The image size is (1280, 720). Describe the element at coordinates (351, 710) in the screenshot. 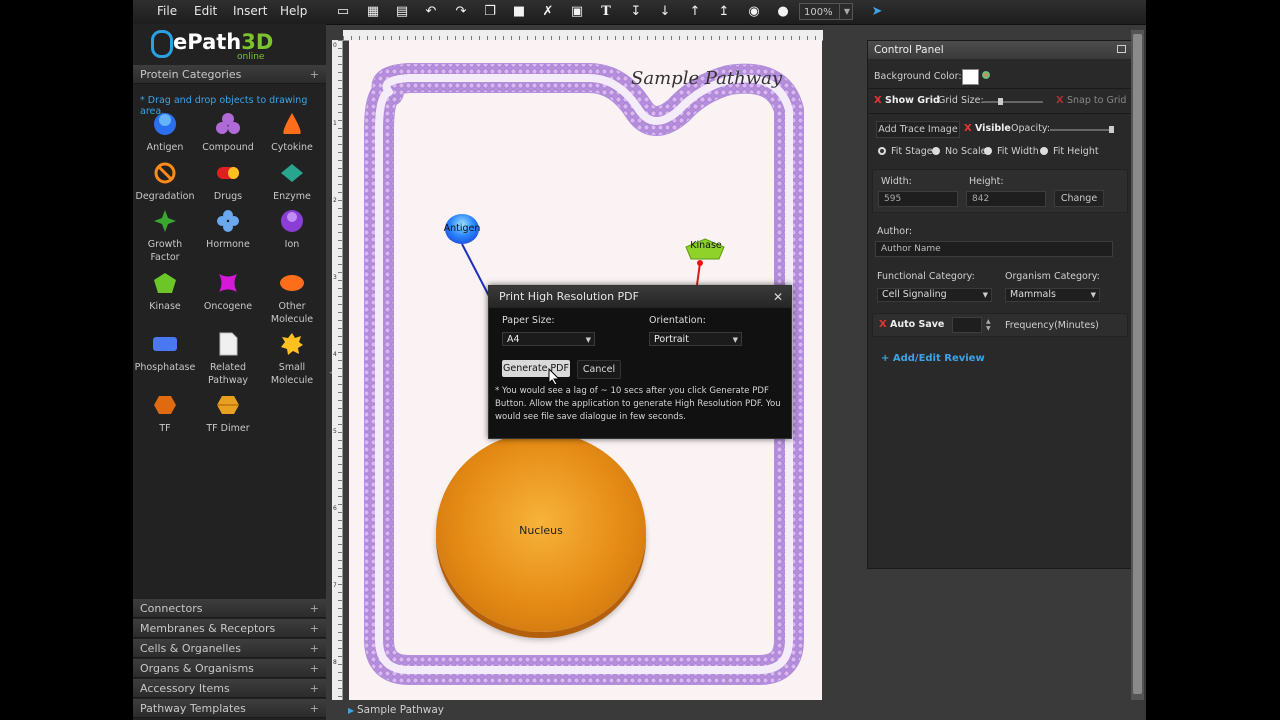

I see `page-arrow-icon: ▶` at that location.